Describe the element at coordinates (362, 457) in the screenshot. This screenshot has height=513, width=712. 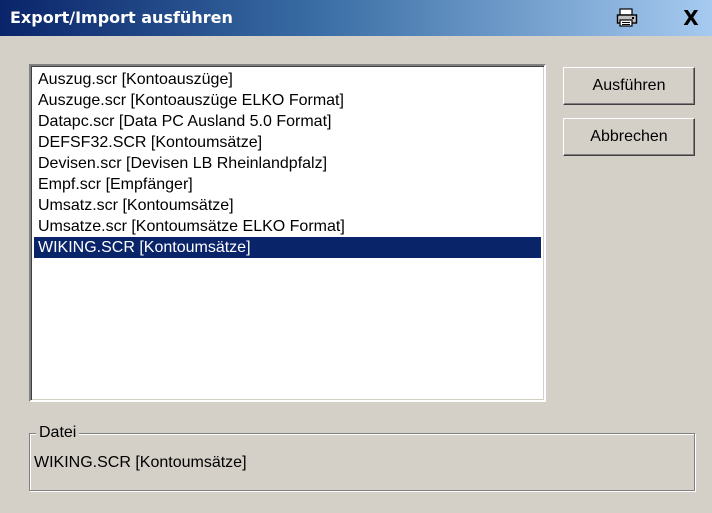
I see `file-groupbox: Datei WIKING.SCR [Kontoumsätze]` at that location.